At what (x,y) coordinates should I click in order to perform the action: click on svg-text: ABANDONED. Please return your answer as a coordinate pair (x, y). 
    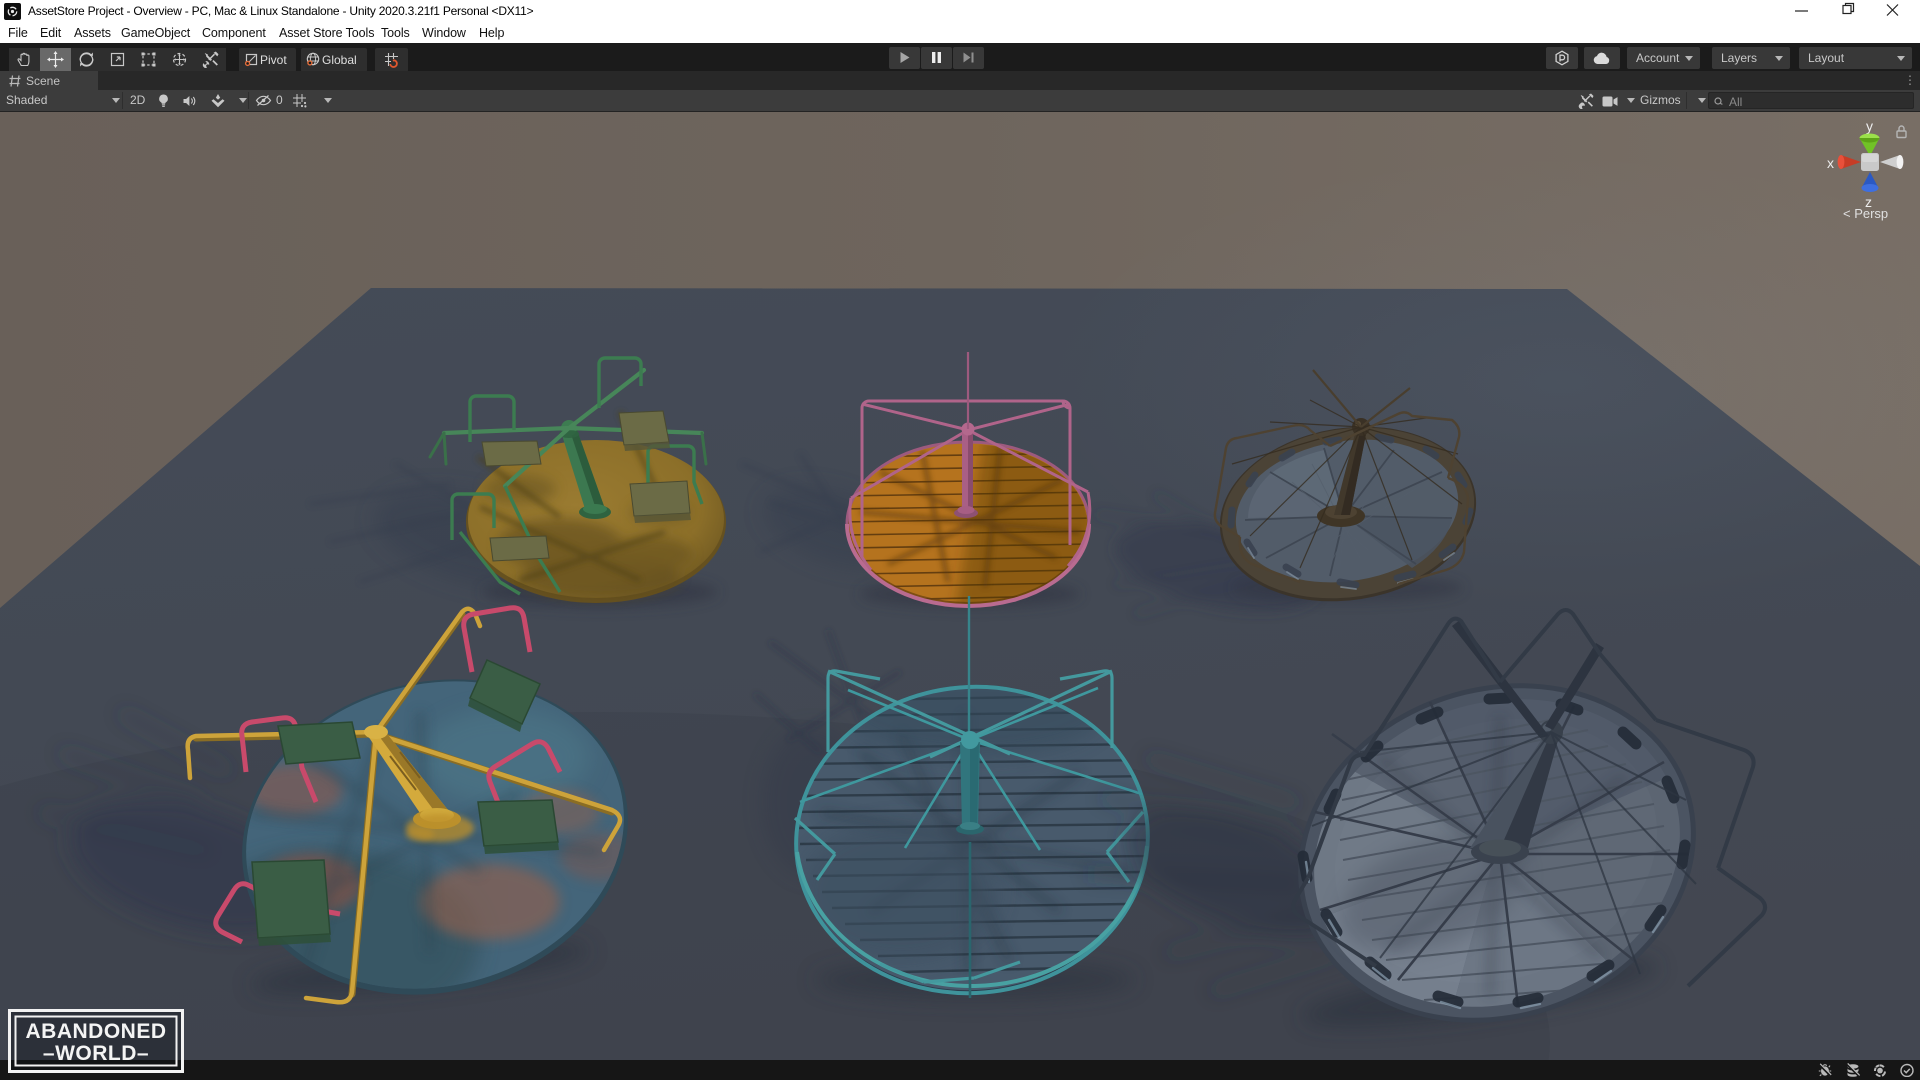
    Looking at the image, I should click on (96, 1031).